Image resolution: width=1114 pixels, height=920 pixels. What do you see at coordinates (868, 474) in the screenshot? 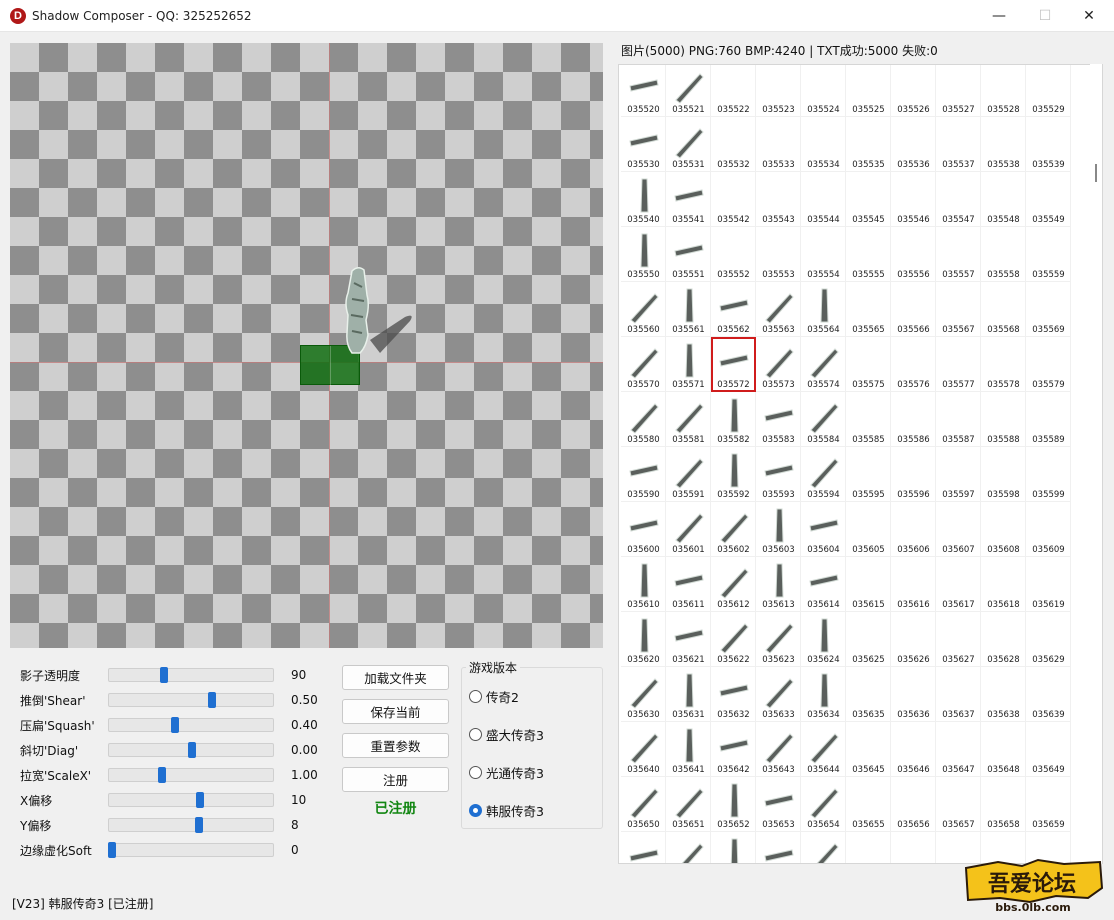
I see `grid-cell: 035595` at bounding box center [868, 474].